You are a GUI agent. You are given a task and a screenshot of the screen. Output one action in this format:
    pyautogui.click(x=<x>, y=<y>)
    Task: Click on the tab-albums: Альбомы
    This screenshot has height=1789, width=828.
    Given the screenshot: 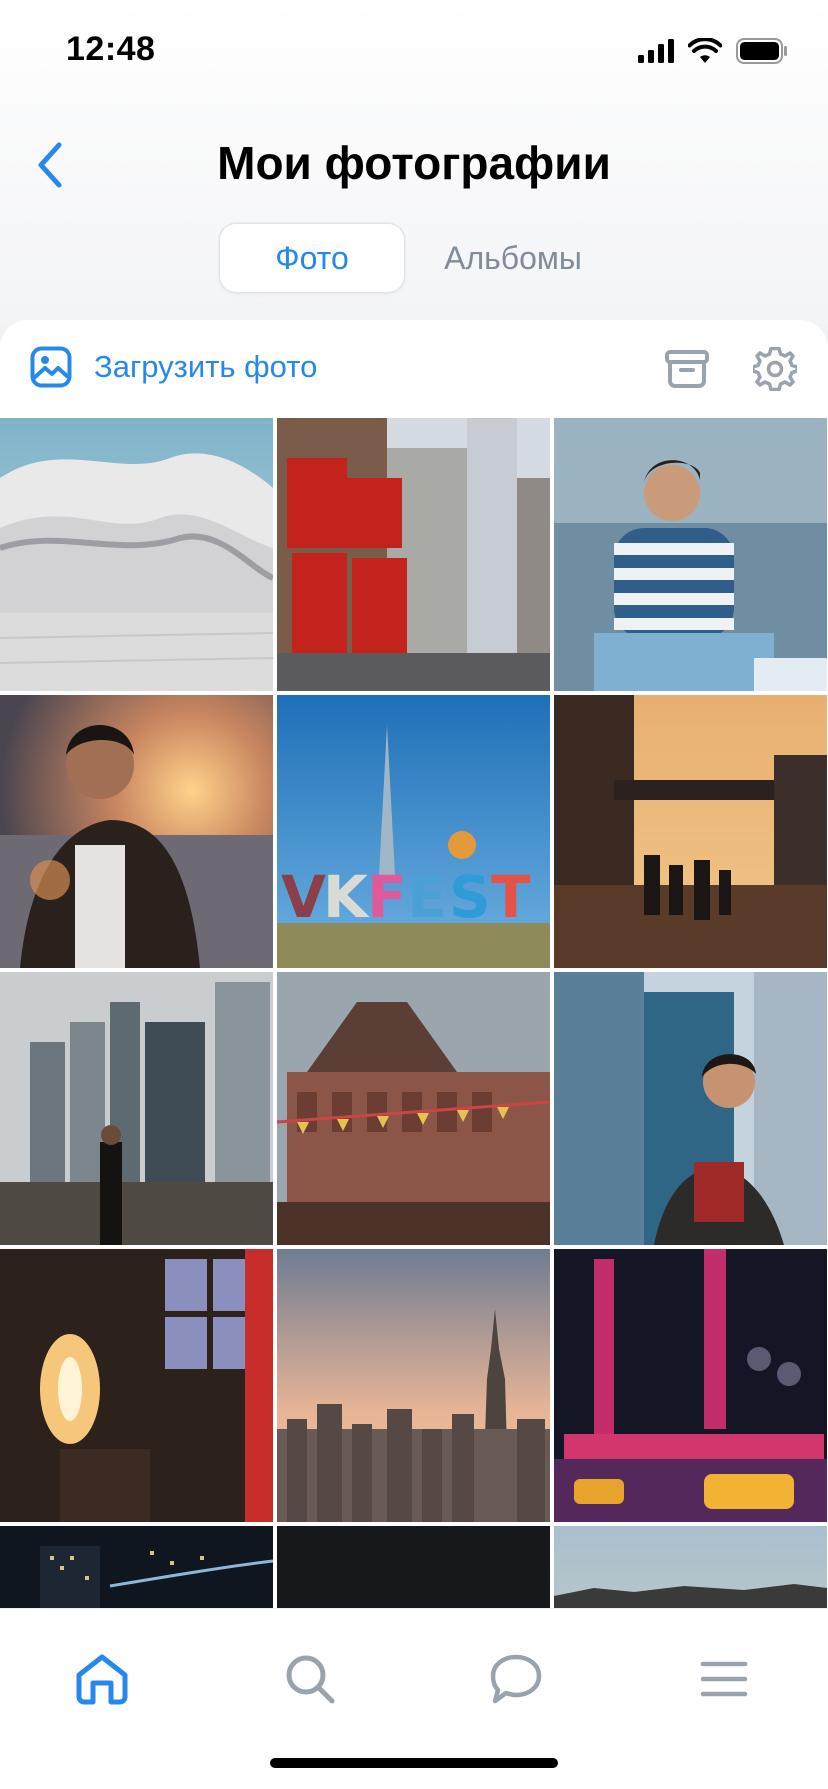 What is the action you would take?
    pyautogui.click(x=513, y=258)
    